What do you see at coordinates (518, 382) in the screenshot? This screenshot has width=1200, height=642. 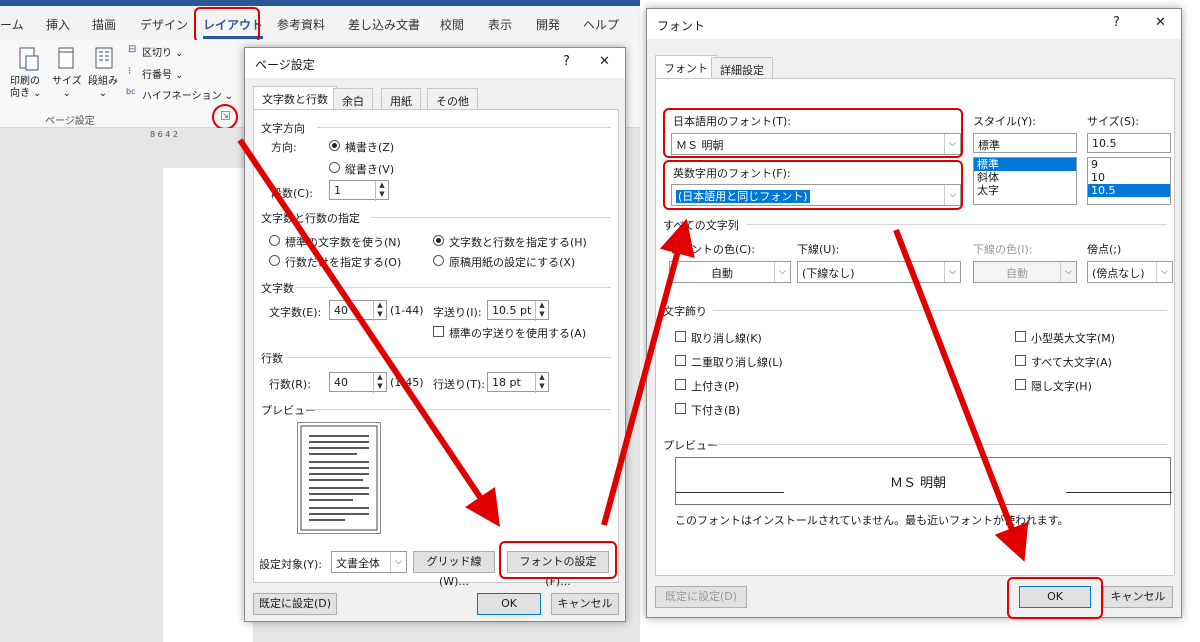 I see `line-pitch-input: 18 pt ▲ ▼` at bounding box center [518, 382].